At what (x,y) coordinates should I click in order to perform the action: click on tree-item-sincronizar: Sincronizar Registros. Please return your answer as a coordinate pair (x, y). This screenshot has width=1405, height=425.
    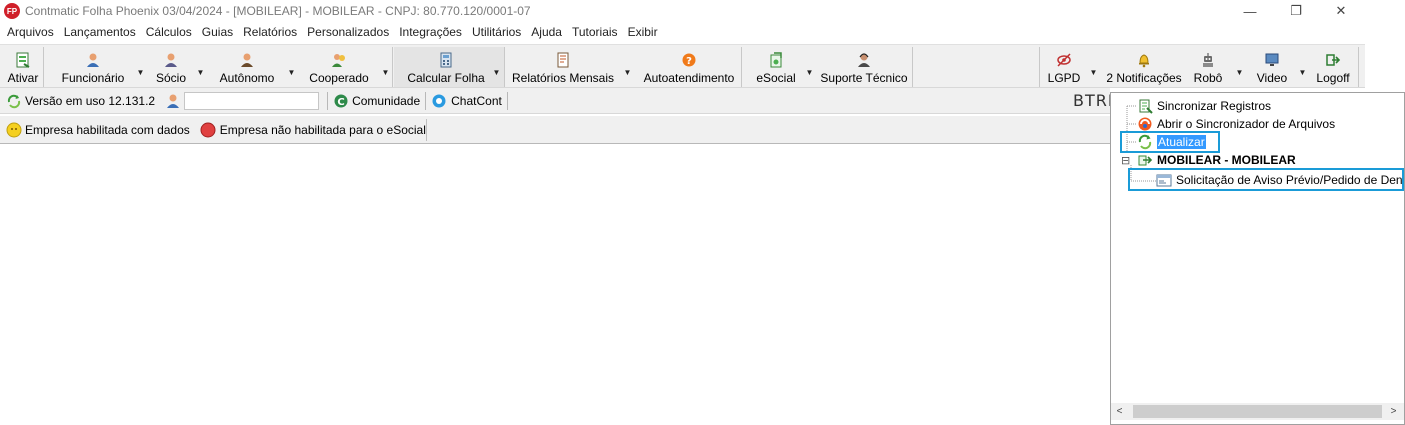
    Looking at the image, I should click on (1204, 106).